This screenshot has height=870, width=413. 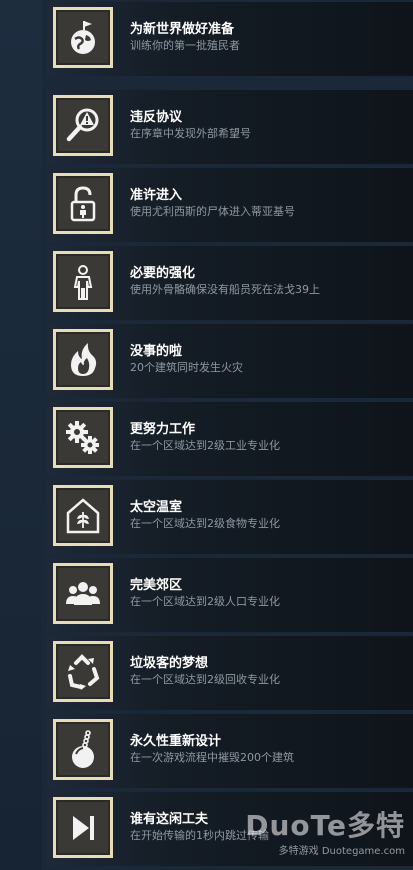 I want to click on achievement-description: 在一个区域达到2级回收专业化, so click(x=205, y=679).